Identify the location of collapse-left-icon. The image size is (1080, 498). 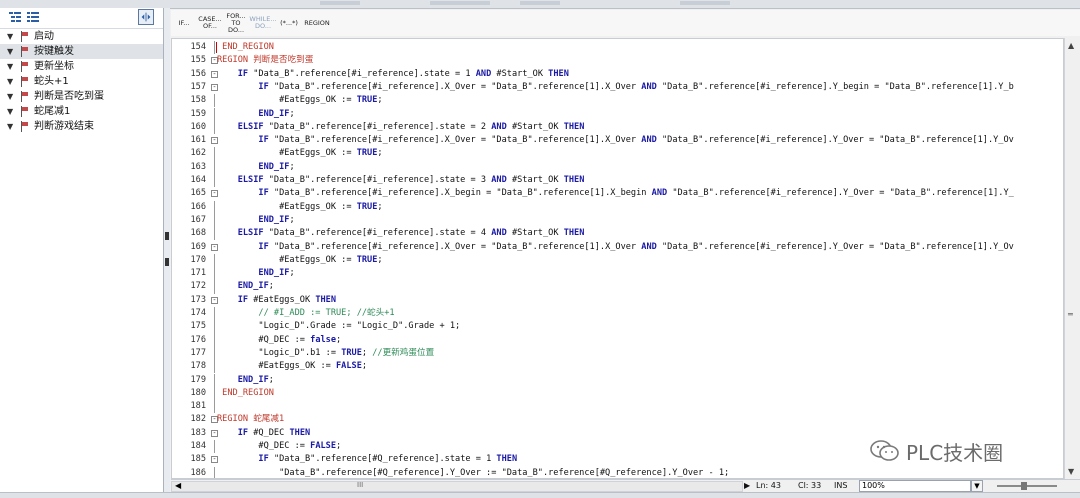
(167, 236).